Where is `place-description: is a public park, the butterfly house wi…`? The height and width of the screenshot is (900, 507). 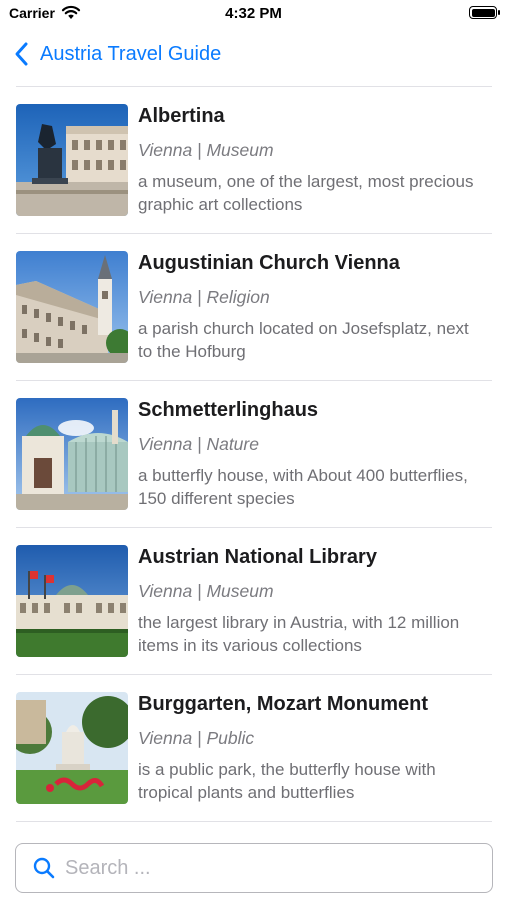
place-description: is a public park, the butterfly house wi… is located at coordinates (287, 781).